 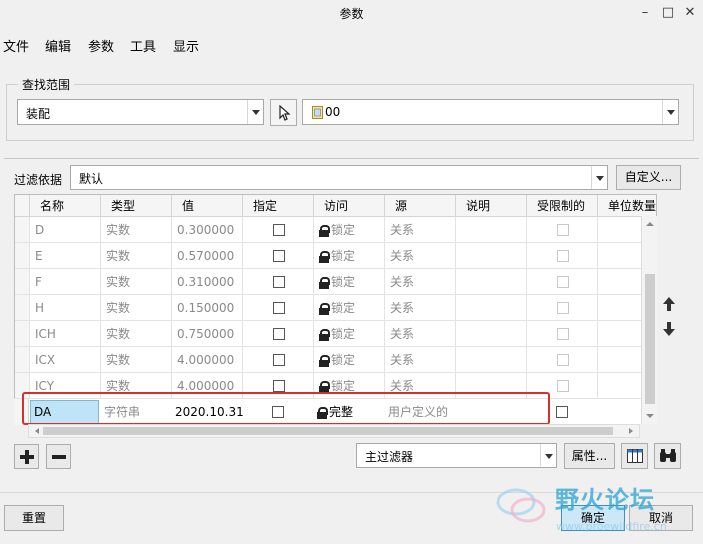 What do you see at coordinates (667, 456) in the screenshot?
I see `find-button` at bounding box center [667, 456].